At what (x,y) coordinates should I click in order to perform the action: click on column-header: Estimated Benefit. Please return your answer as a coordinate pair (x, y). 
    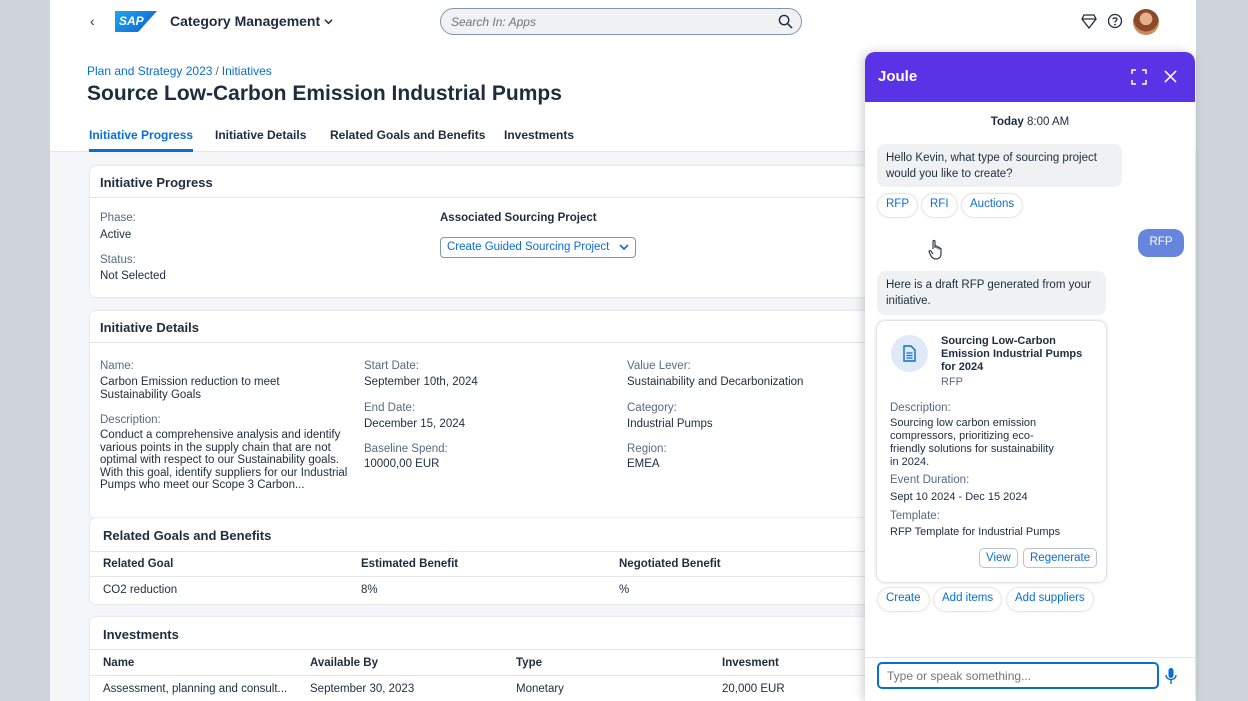
    Looking at the image, I should click on (410, 564).